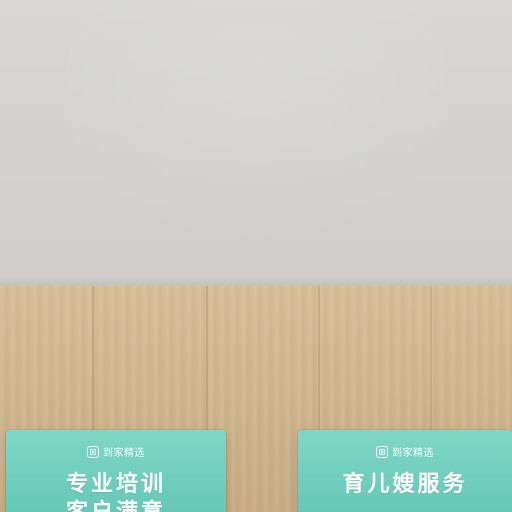  I want to click on promo-card-left: 到家精选 专业培训 客户满意, so click(116, 471).